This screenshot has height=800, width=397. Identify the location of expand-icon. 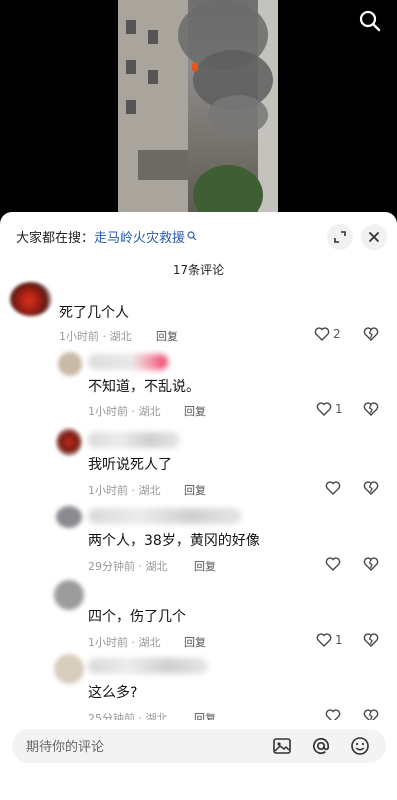
(340, 237).